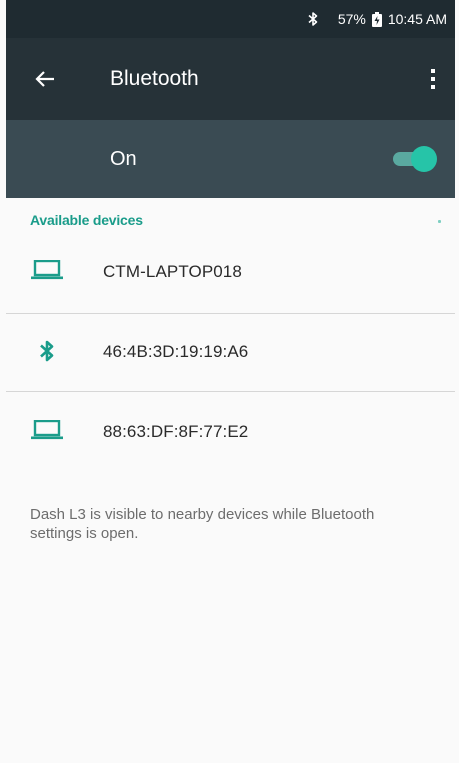 The image size is (459, 763). What do you see at coordinates (376, 19) in the screenshot?
I see `battery-charging-icon` at bounding box center [376, 19].